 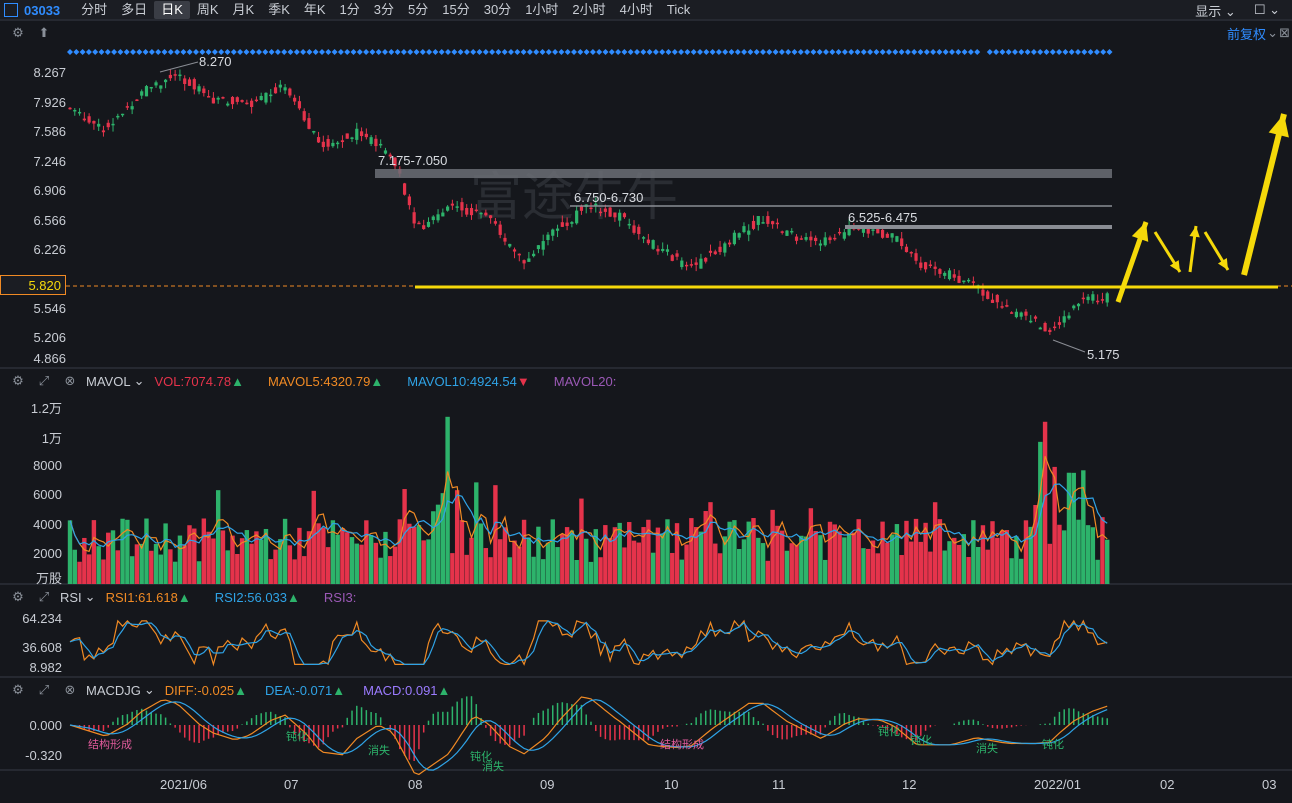 What do you see at coordinates (1057, 784) in the screenshot?
I see `x-tick: 2022/01` at bounding box center [1057, 784].